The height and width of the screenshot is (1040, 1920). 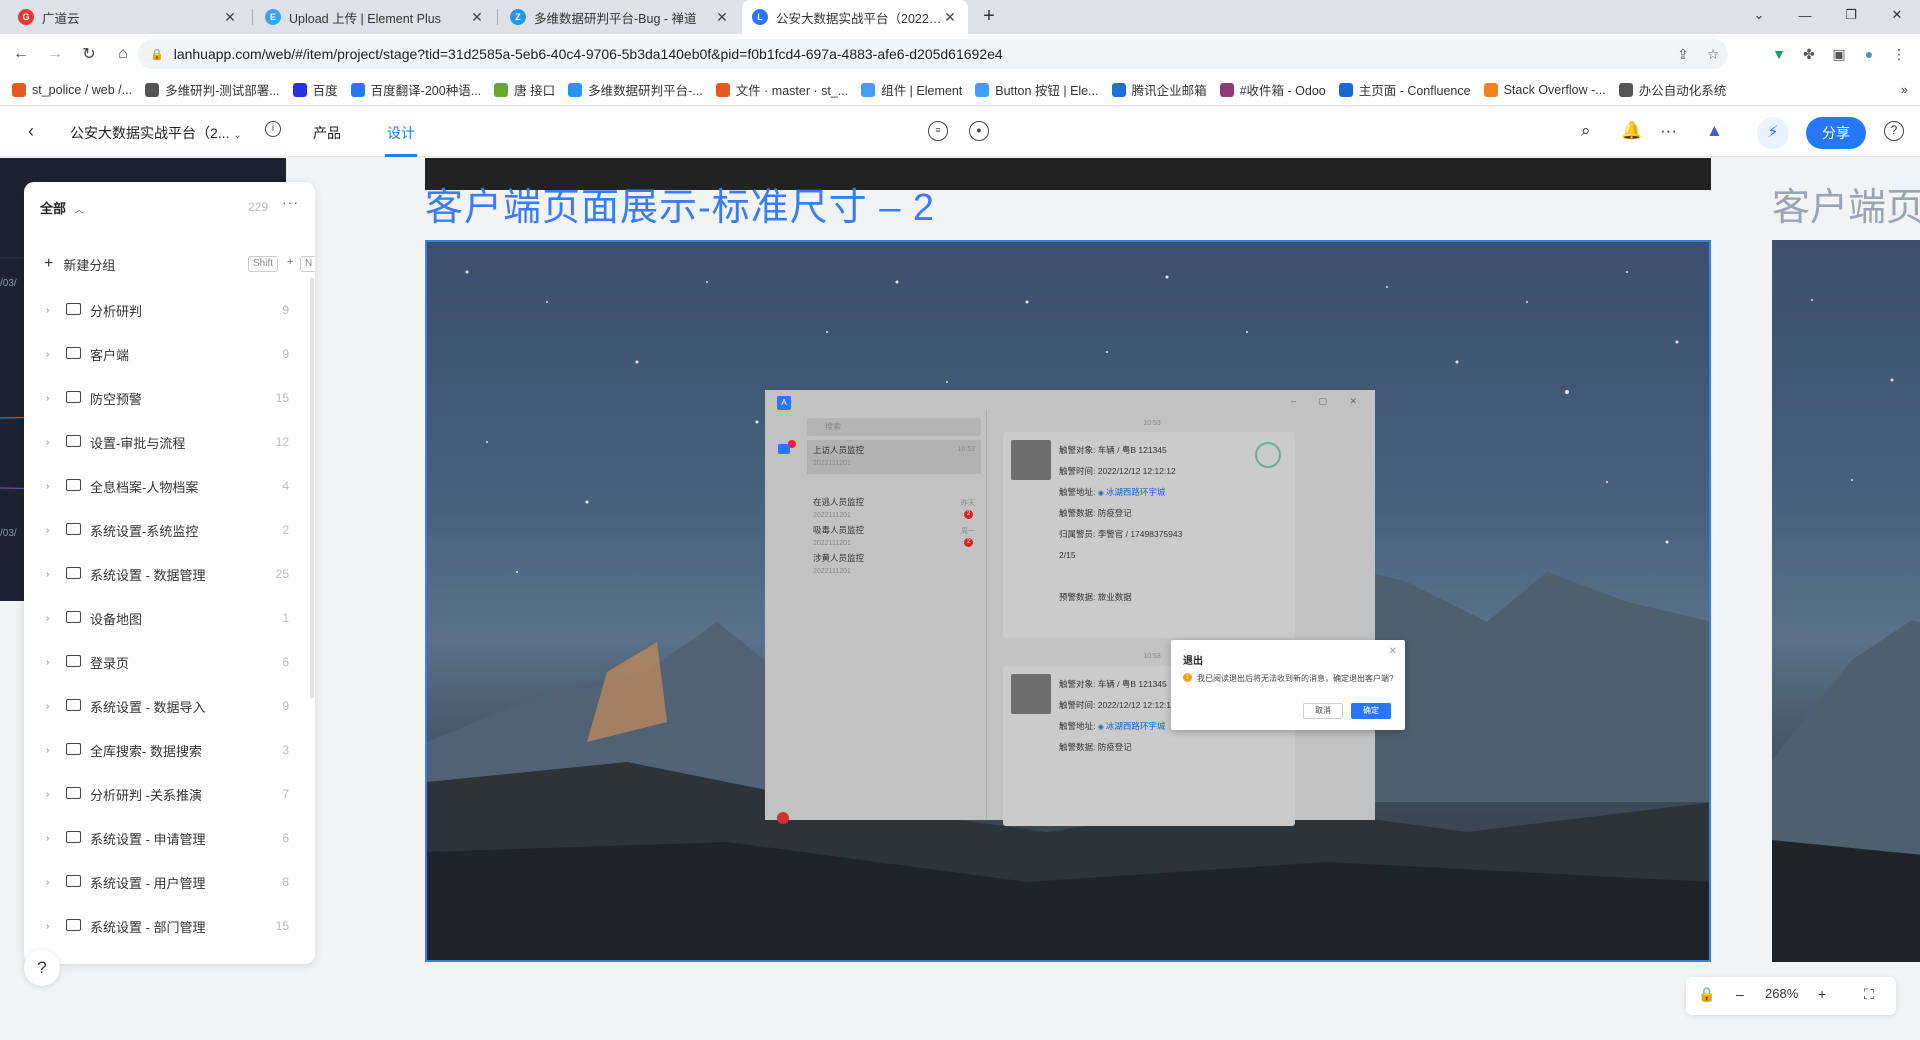 What do you see at coordinates (273, 129) in the screenshot?
I see `info-icon: i` at bounding box center [273, 129].